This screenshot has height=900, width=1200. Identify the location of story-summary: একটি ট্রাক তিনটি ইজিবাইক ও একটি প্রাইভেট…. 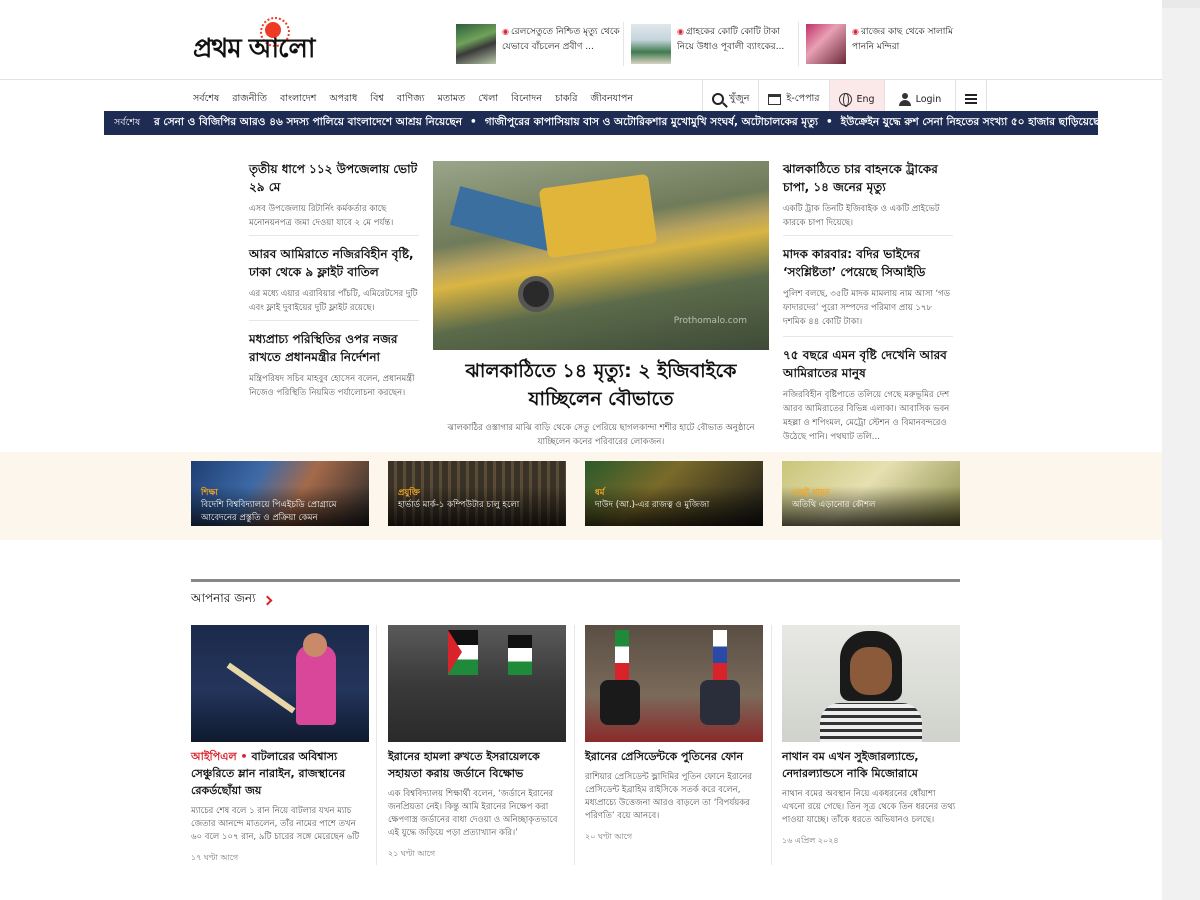
(861, 216).